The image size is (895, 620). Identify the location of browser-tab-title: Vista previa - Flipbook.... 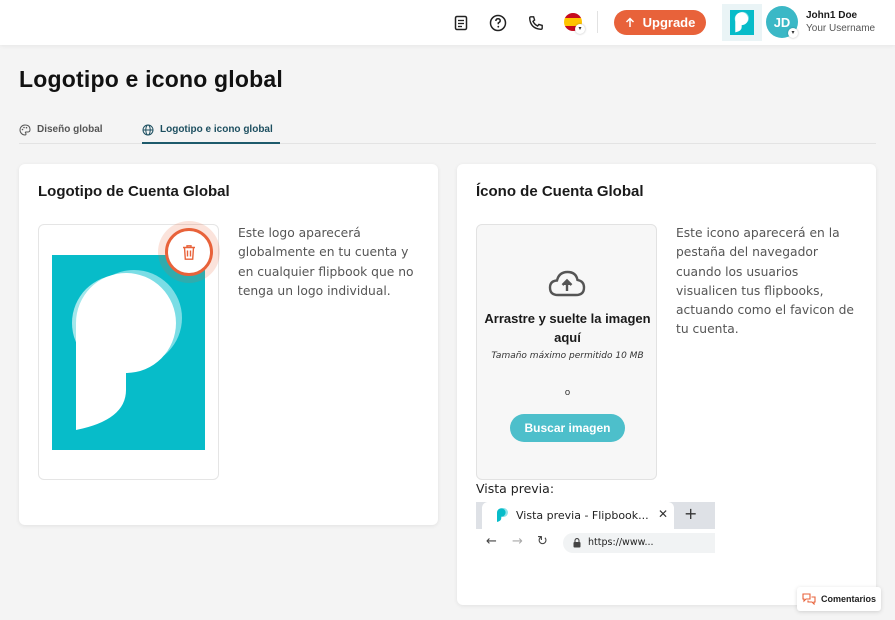
(582, 515).